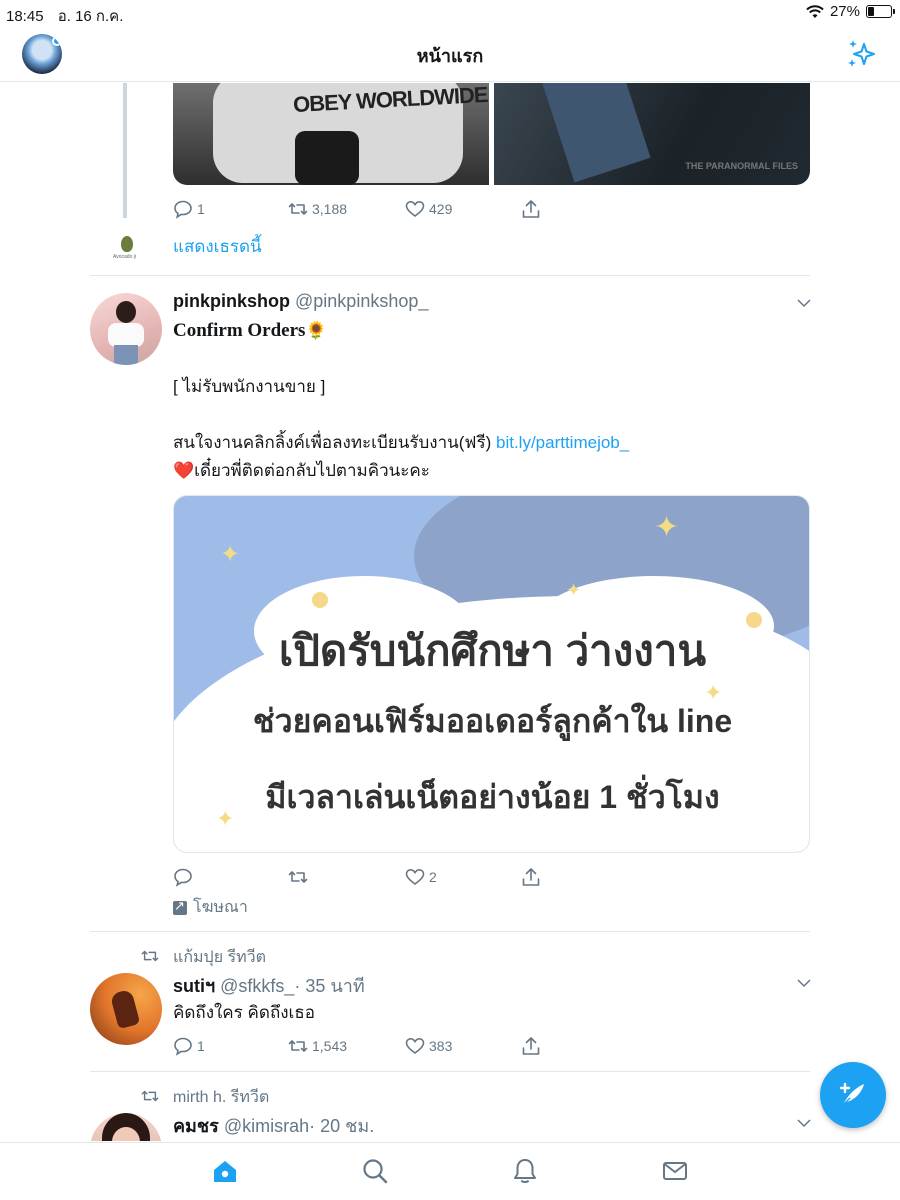  I want to click on wifi-icon, so click(815, 11).